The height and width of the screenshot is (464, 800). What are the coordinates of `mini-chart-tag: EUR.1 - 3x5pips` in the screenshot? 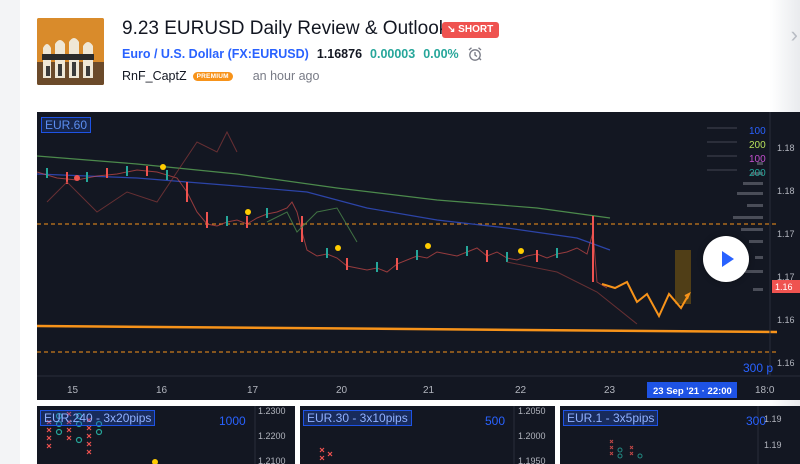 It's located at (611, 418).